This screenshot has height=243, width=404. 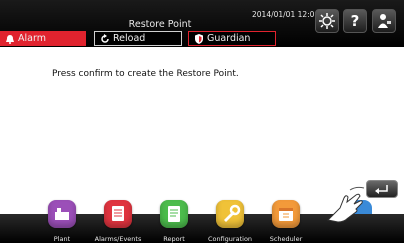 I want to click on tab-alarm: Alarm, so click(x=43, y=38).